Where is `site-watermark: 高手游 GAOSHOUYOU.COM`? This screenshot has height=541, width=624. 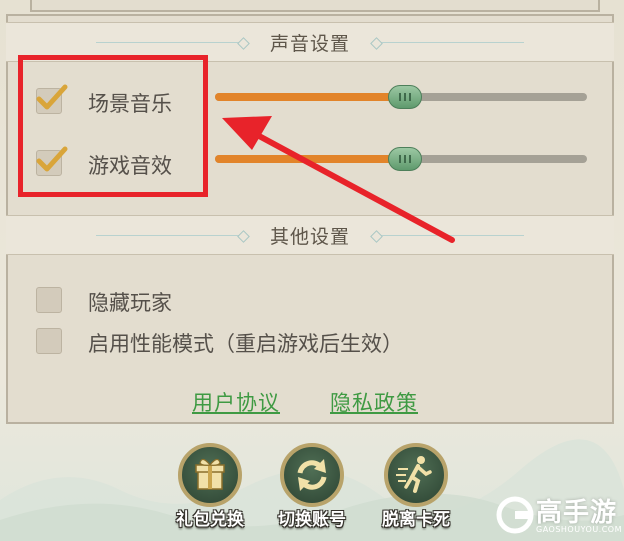 site-watermark: 高手游 GAOSHOUYOU.COM is located at coordinates (559, 515).